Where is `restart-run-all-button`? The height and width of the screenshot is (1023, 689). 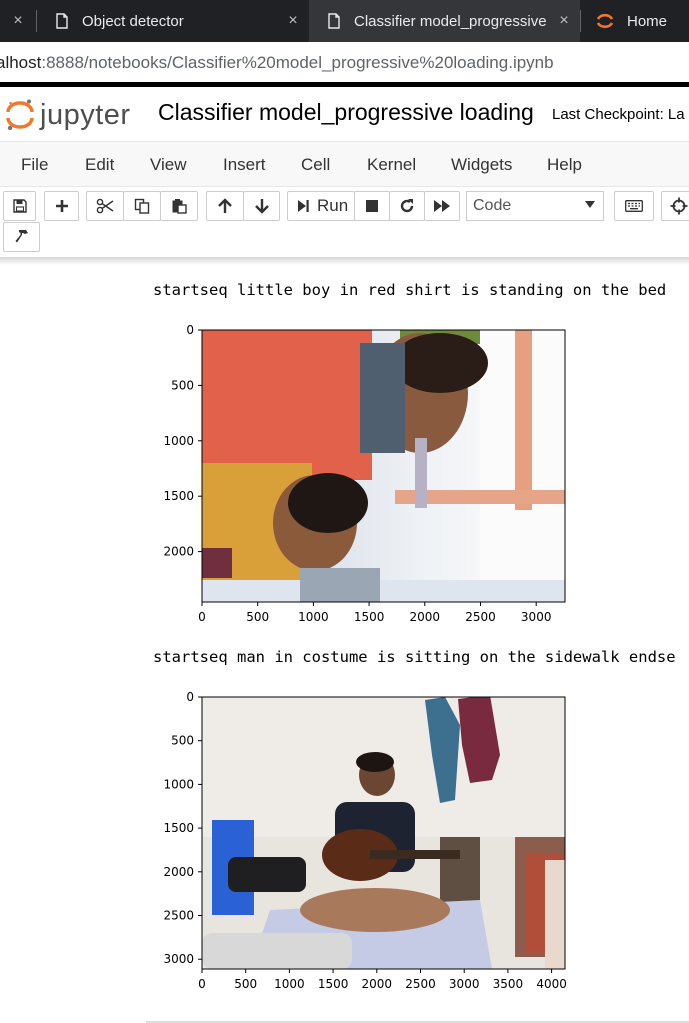
restart-run-all-button is located at coordinates (442, 206).